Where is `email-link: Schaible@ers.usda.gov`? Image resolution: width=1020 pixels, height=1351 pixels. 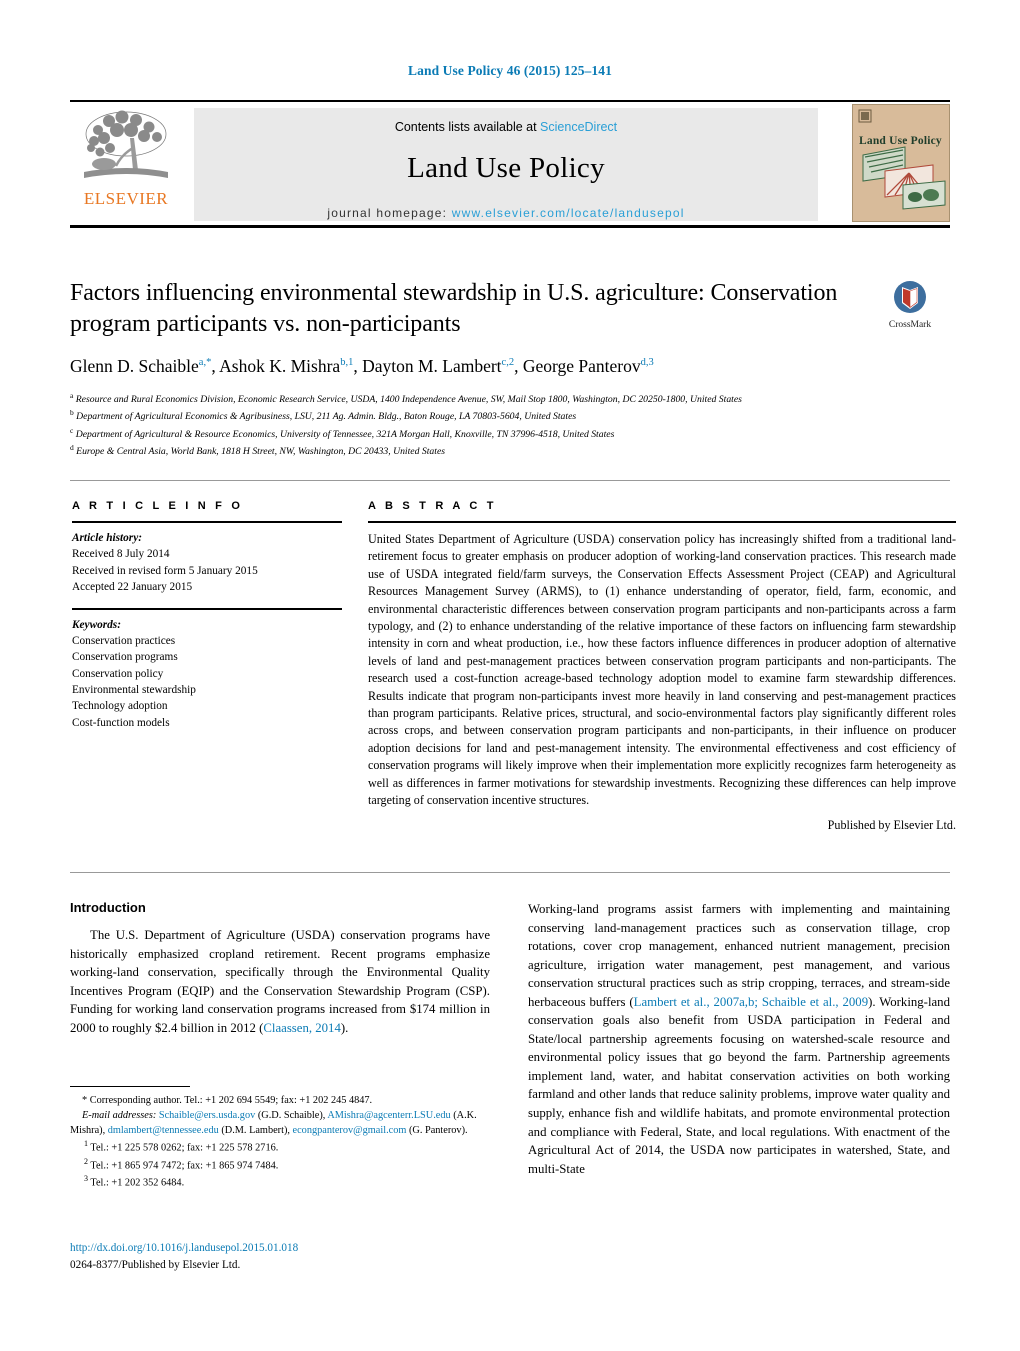
email-link: Schaible@ers.usda.gov is located at coordinates (207, 1115).